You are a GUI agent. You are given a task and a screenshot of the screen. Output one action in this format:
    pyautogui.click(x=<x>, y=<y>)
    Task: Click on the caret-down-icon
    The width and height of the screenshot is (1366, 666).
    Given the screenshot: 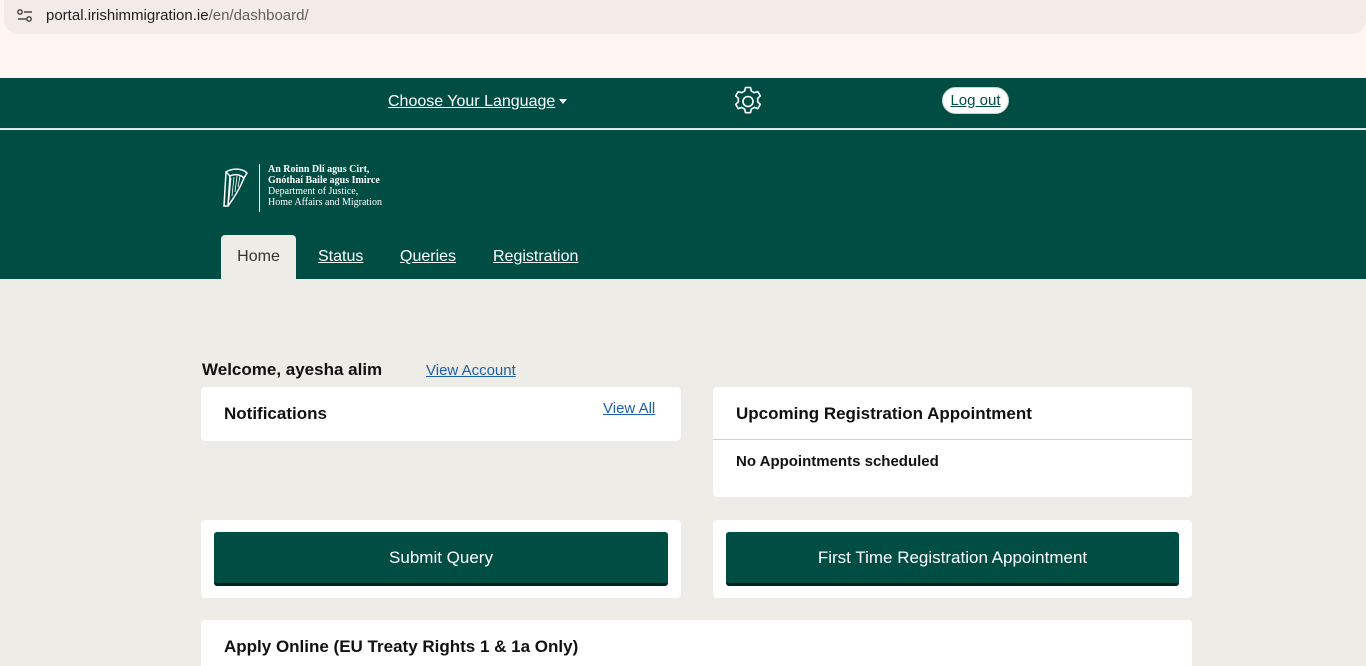 What is the action you would take?
    pyautogui.click(x=563, y=102)
    